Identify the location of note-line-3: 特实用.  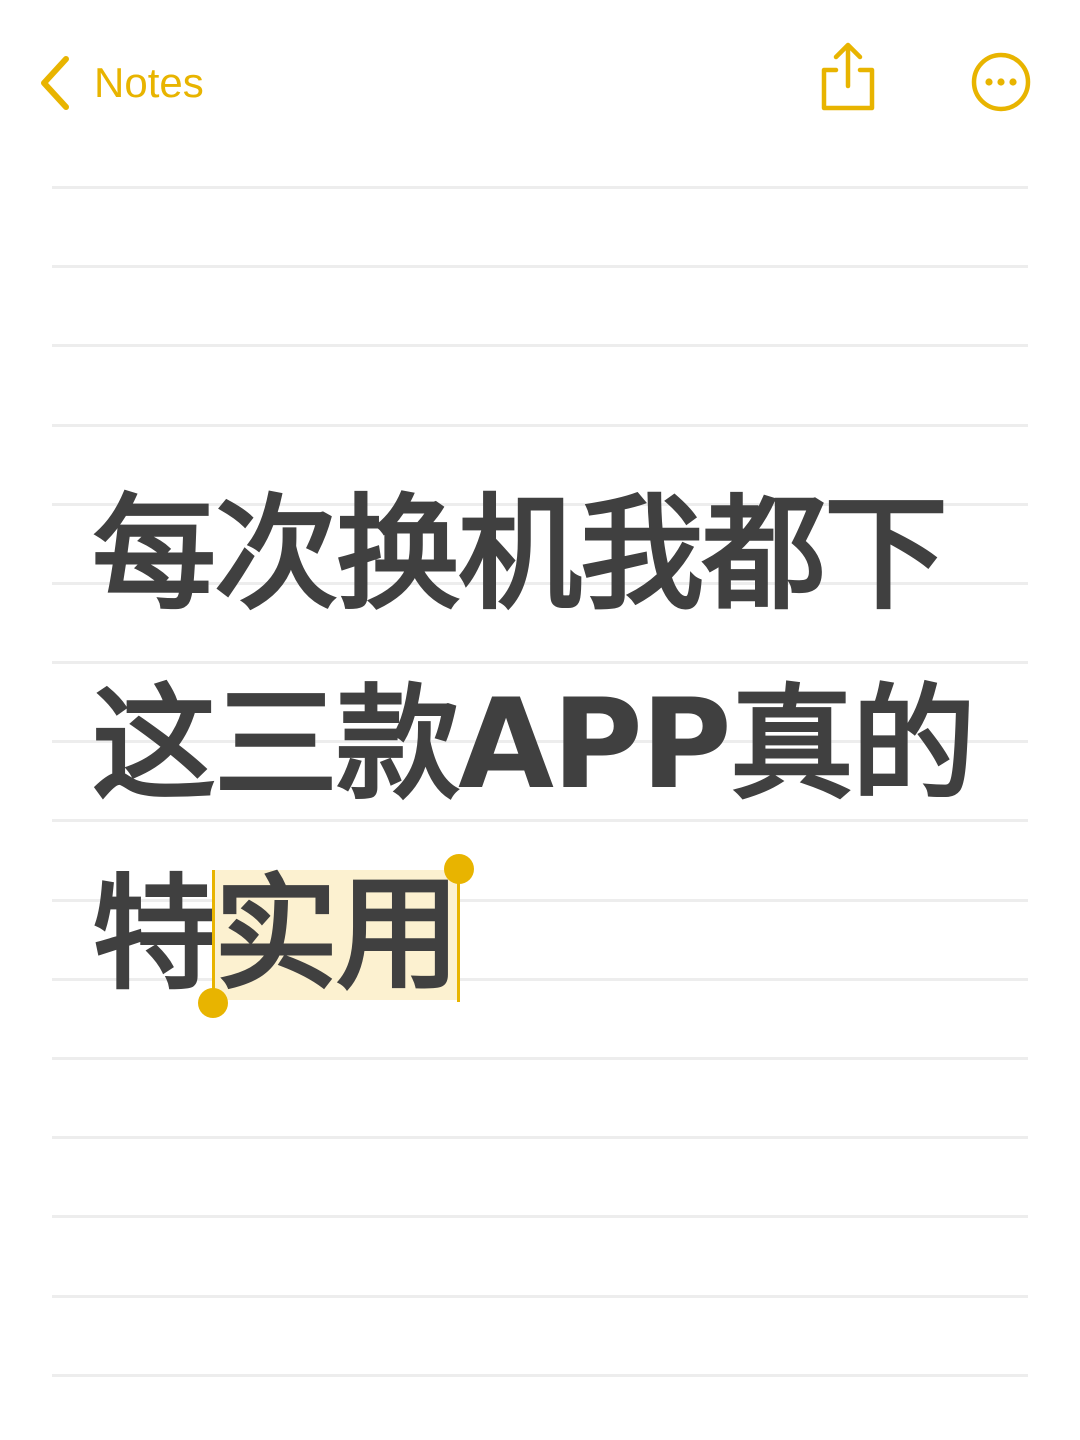
(542, 952).